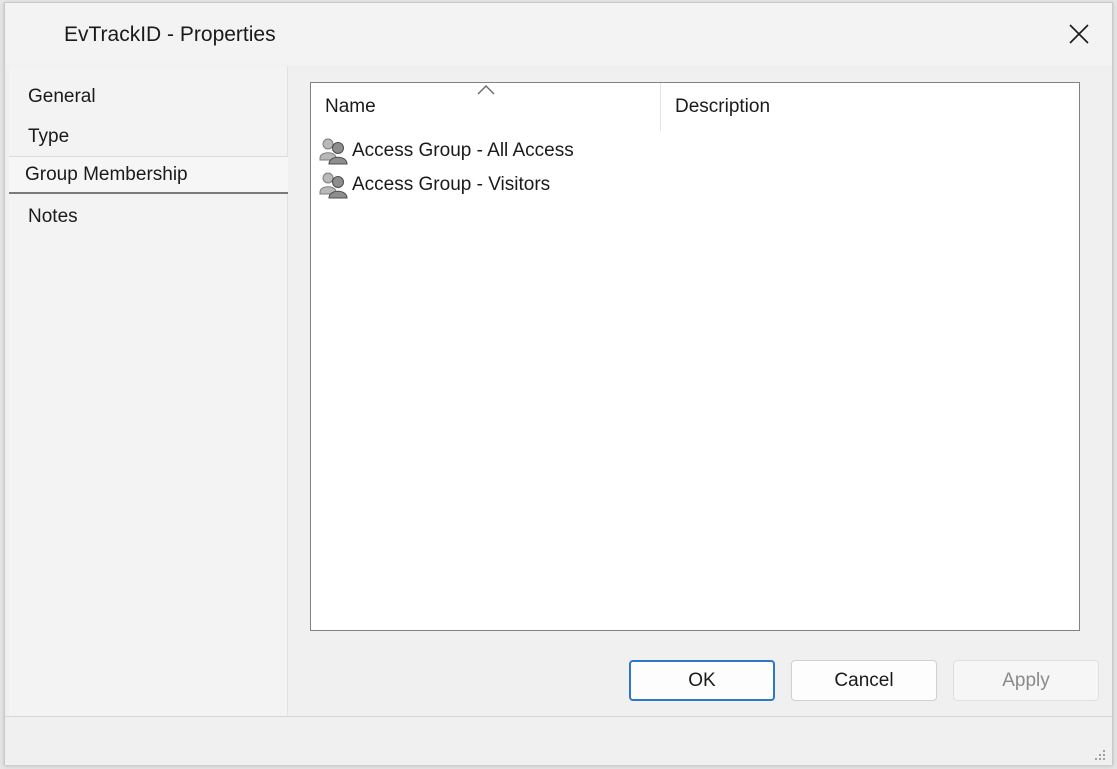  Describe the element at coordinates (1026, 680) in the screenshot. I see `apply-button: Apply` at that location.